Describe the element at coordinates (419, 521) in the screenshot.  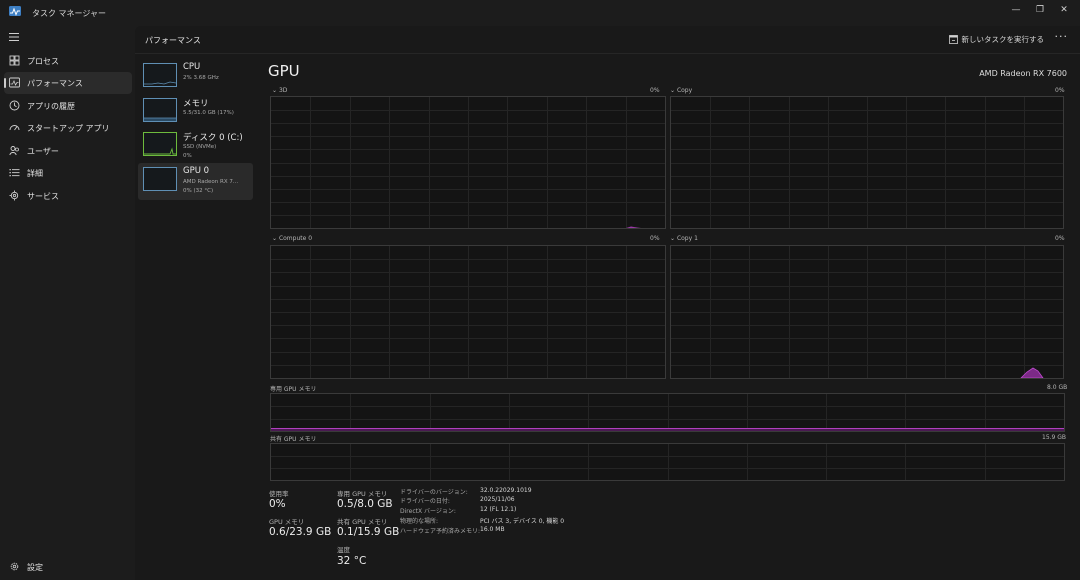
I see `info-key-physical-location: 物理的な場所:` at that location.